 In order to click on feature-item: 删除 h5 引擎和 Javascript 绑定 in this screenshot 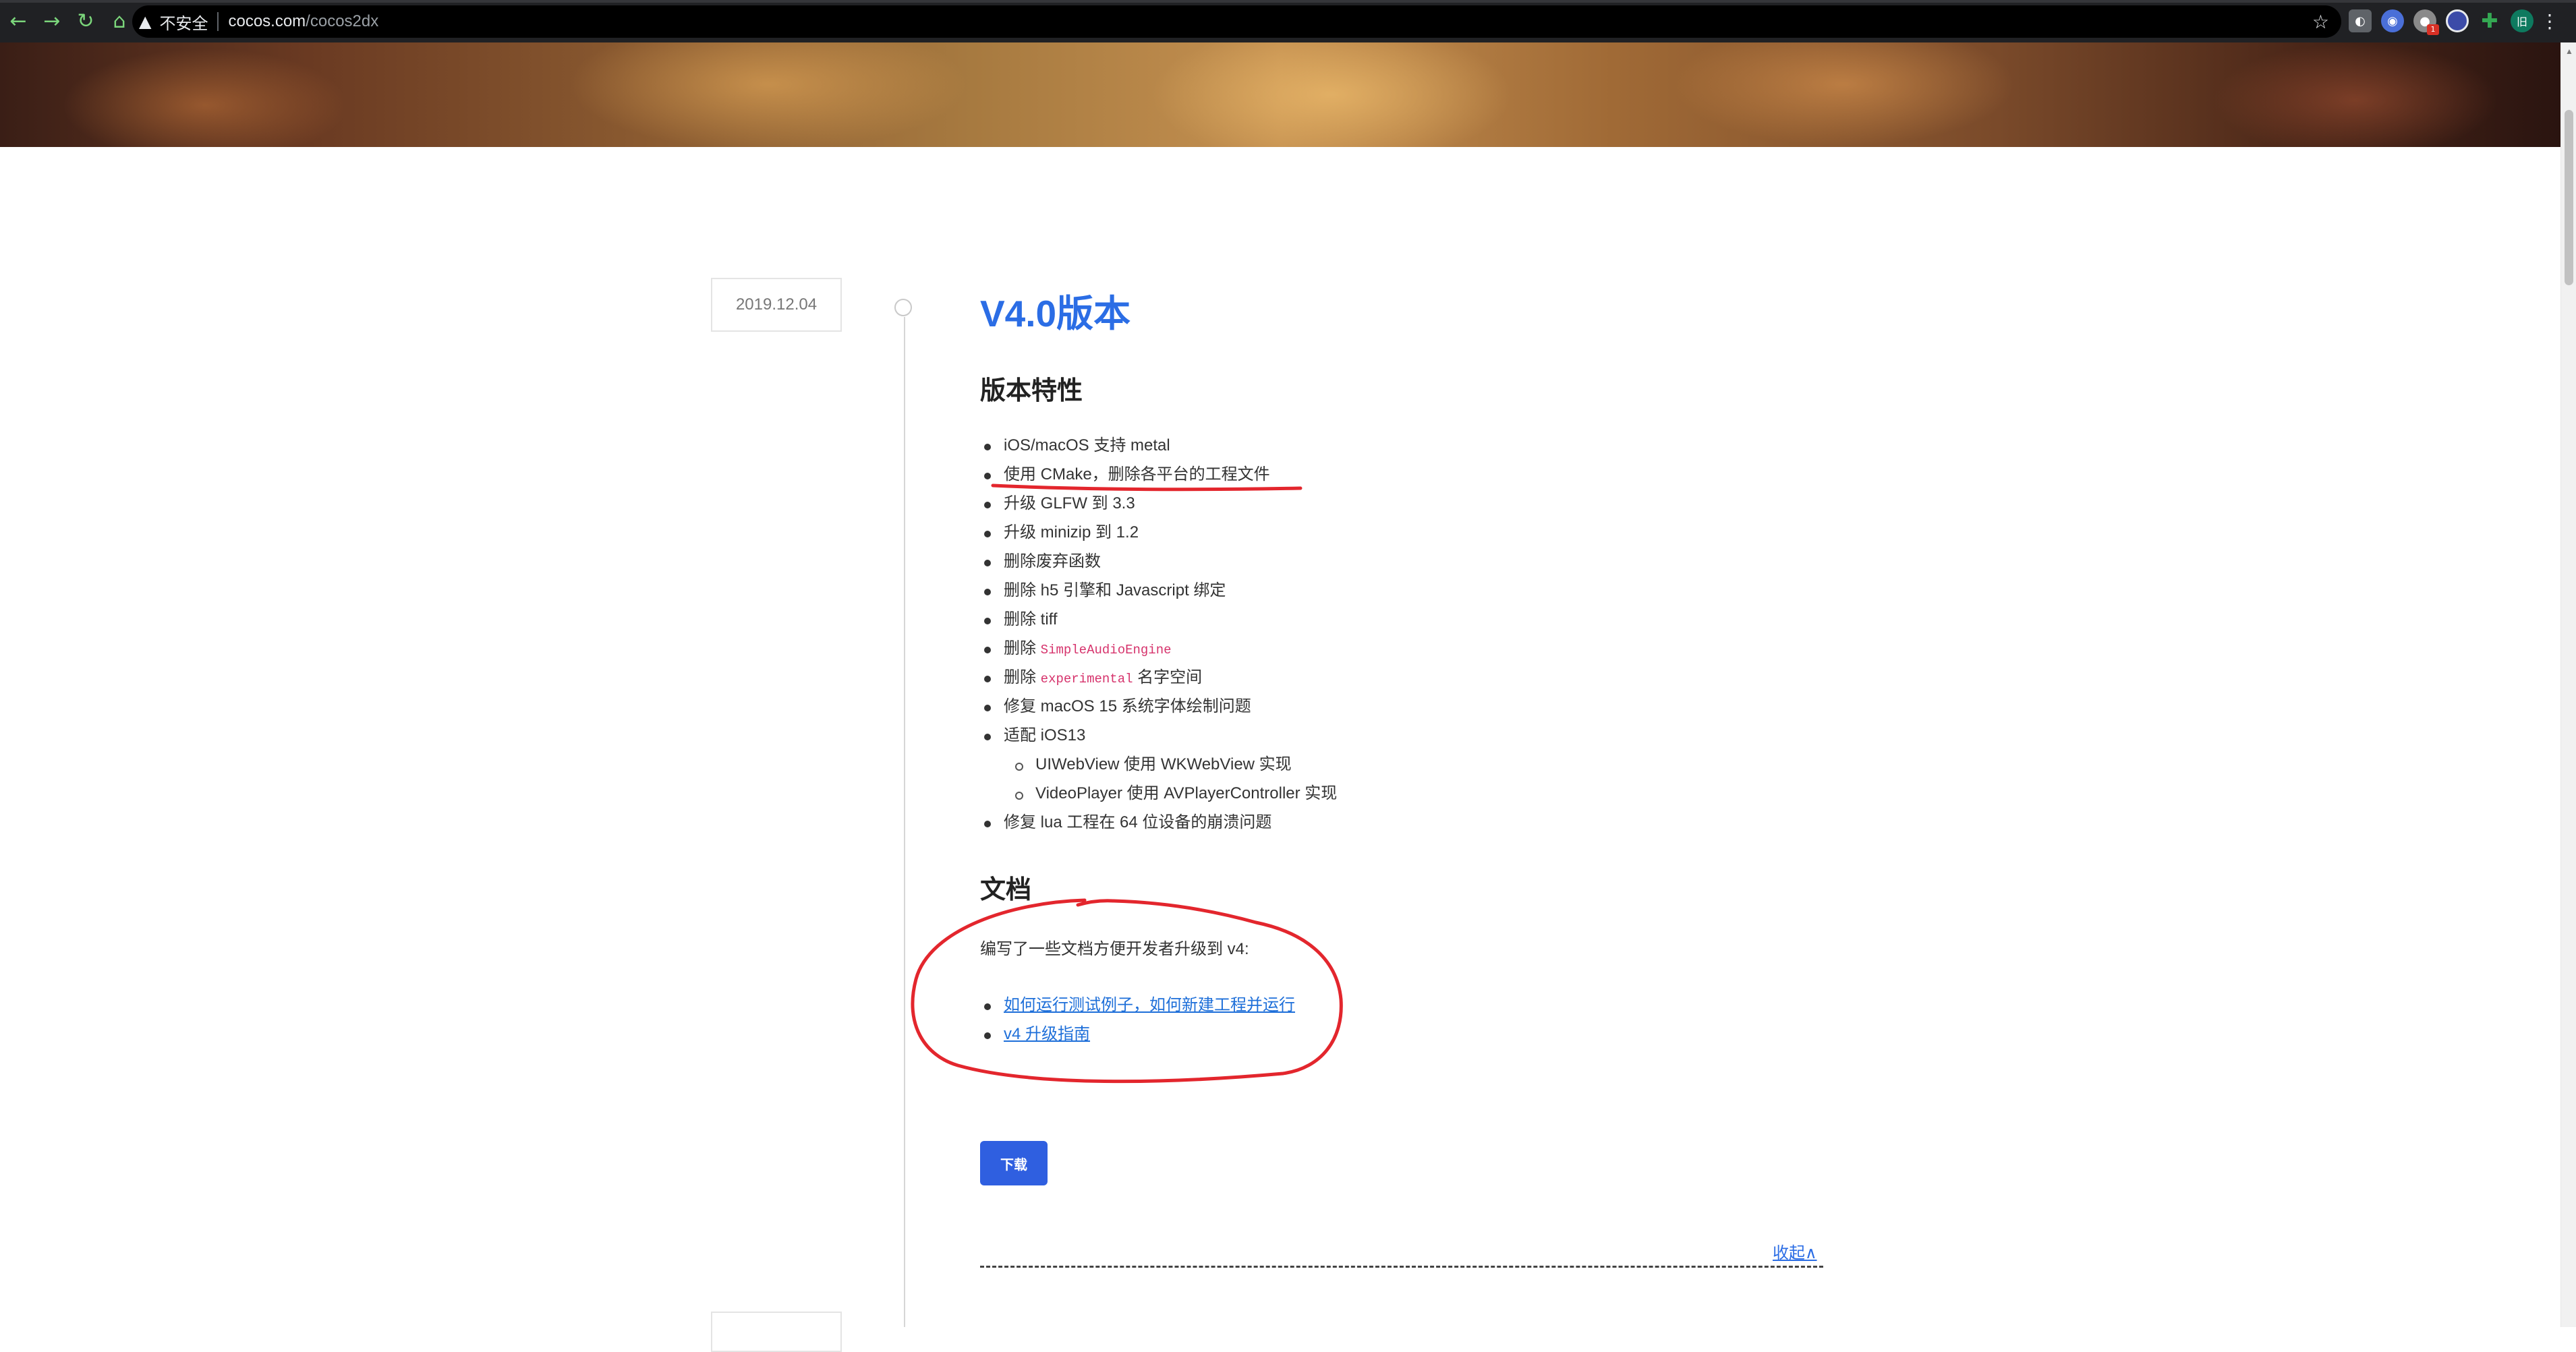, I will do `click(1158, 593)`.